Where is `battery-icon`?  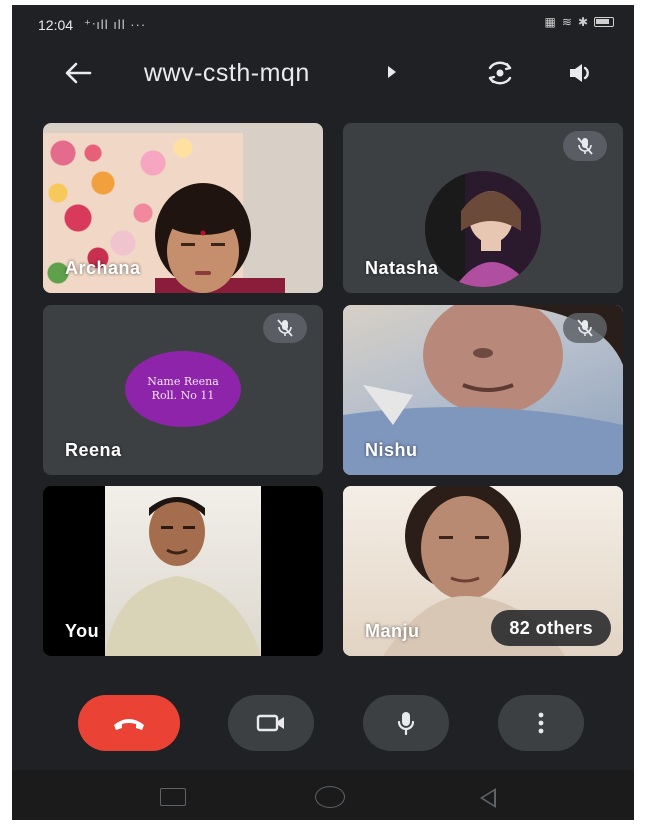 battery-icon is located at coordinates (604, 22).